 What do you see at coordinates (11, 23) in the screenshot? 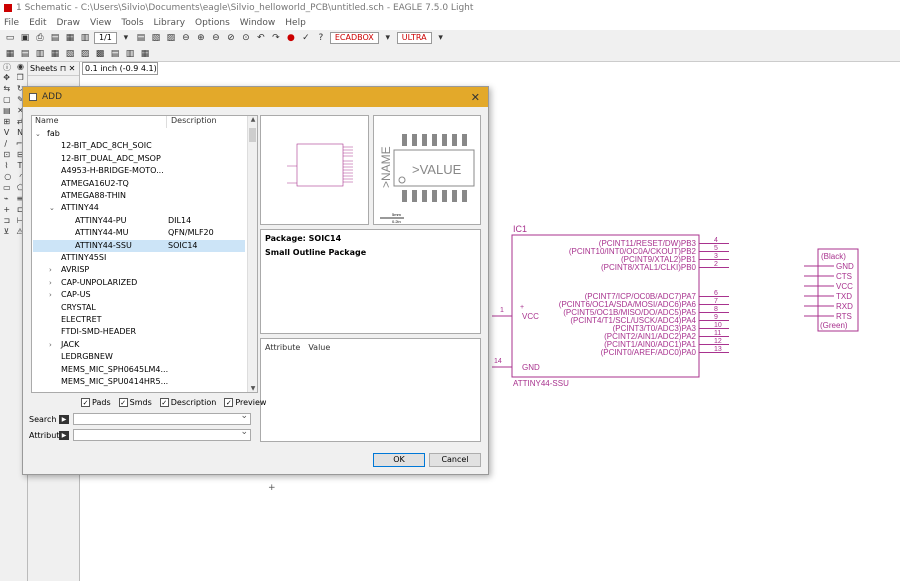
I see `menu-file: File` at bounding box center [11, 23].